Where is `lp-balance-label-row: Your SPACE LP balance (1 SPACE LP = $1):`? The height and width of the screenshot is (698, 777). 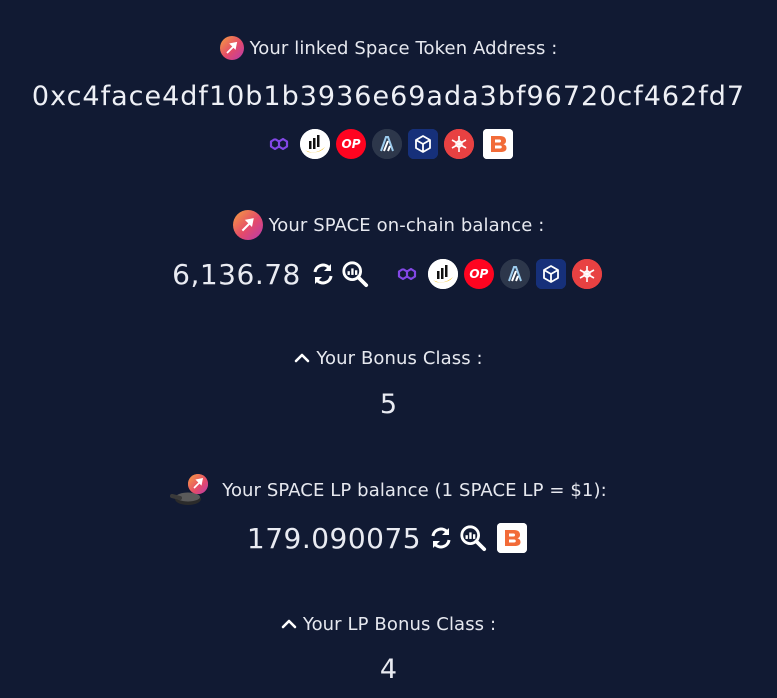 lp-balance-label-row: Your SPACE LP balance (1 SPACE LP = $1): is located at coordinates (388, 490).